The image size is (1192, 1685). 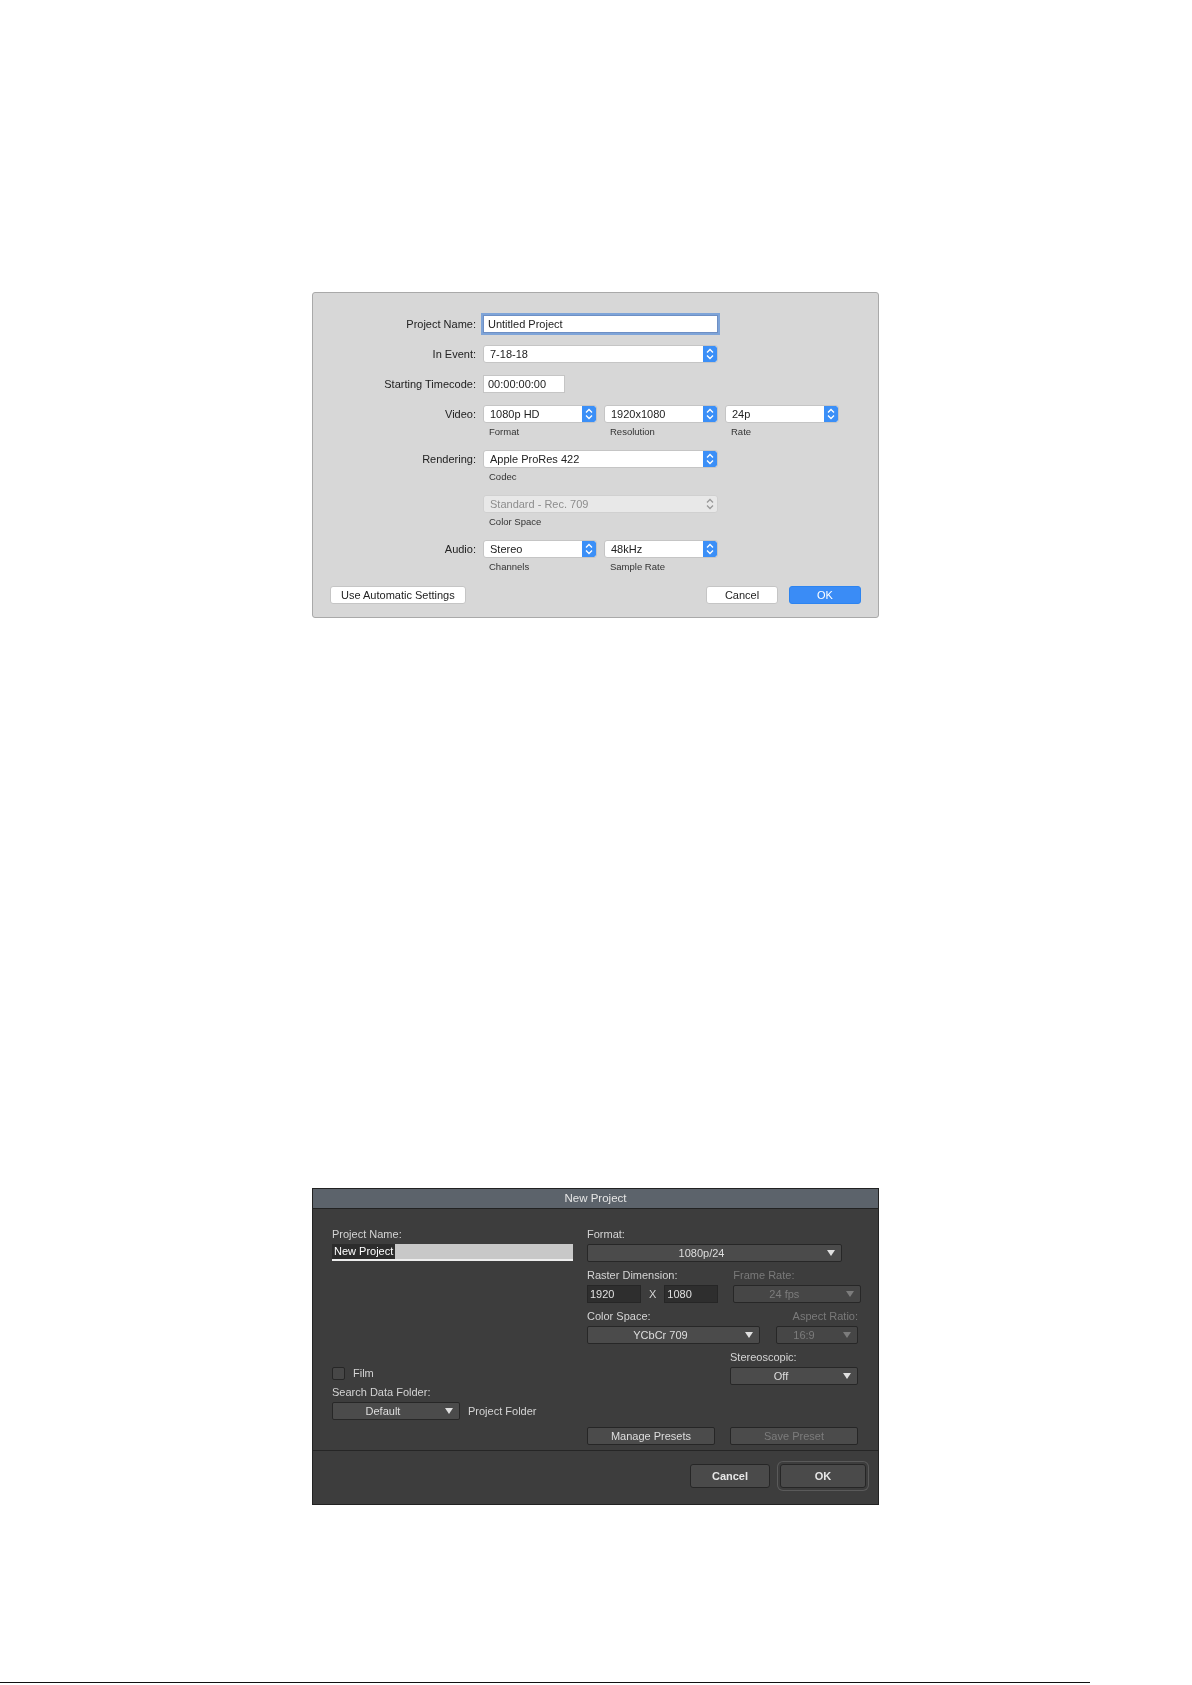 What do you see at coordinates (614, 1294) in the screenshot?
I see `number-field: 1920` at bounding box center [614, 1294].